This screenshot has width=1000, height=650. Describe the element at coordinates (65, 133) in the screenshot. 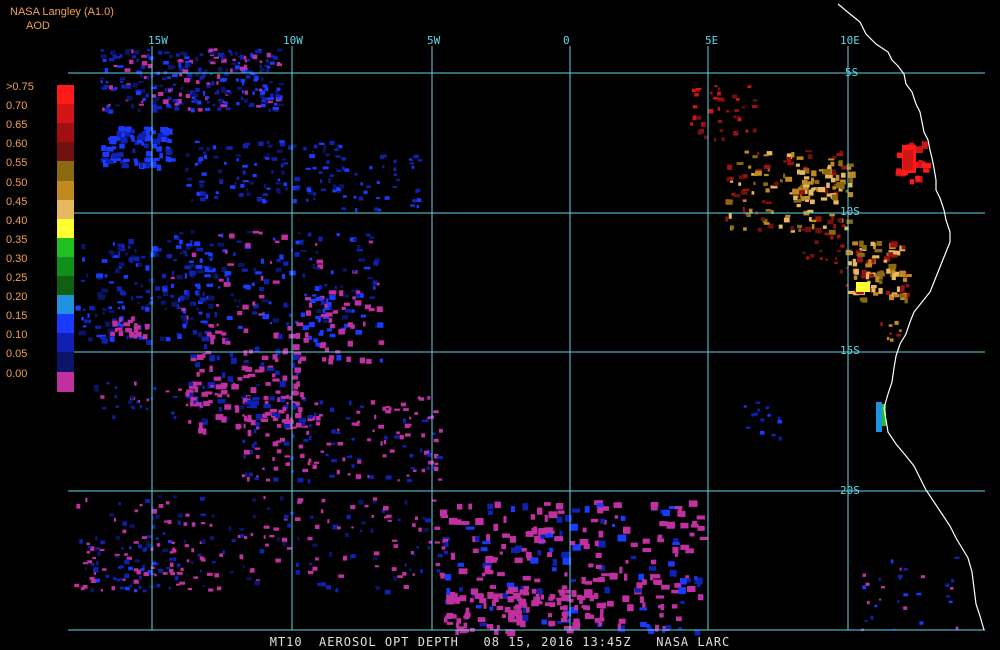

I see `legend-swatch` at that location.